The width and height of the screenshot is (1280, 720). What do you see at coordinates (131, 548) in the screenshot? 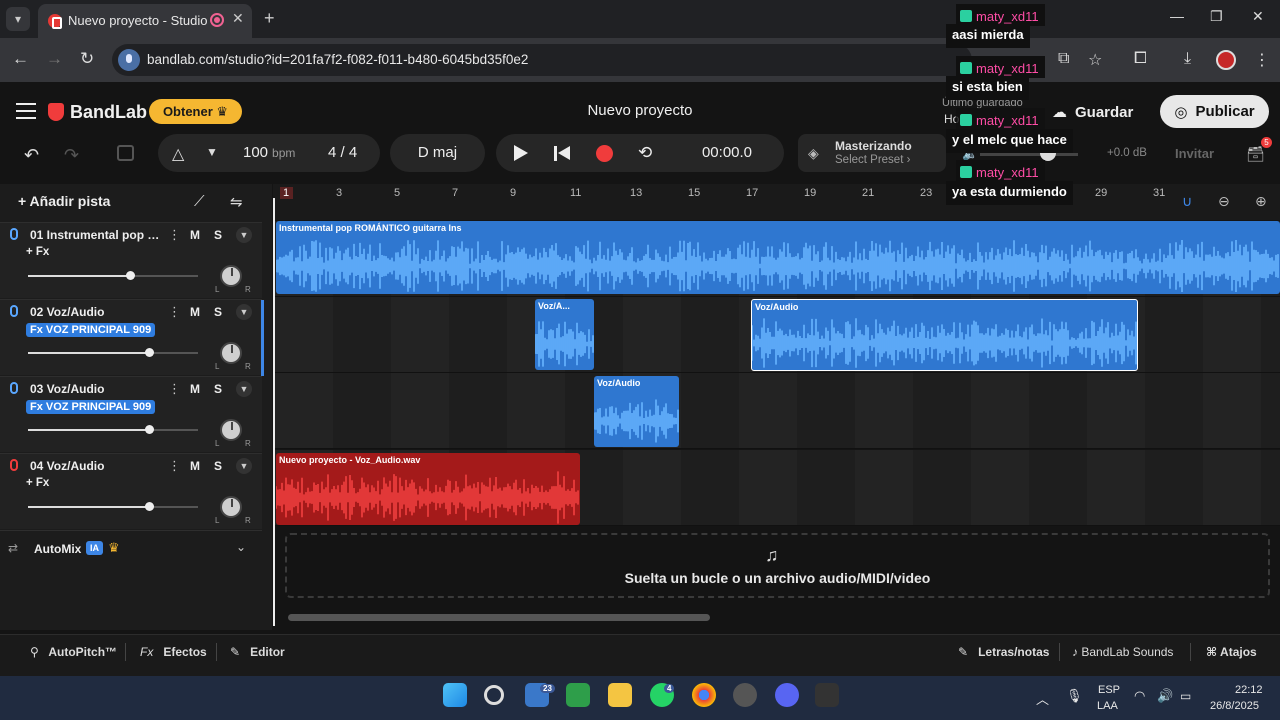
I see `automix-row: ⇄ AutoMix IA ♛ ⌄` at bounding box center [131, 548].